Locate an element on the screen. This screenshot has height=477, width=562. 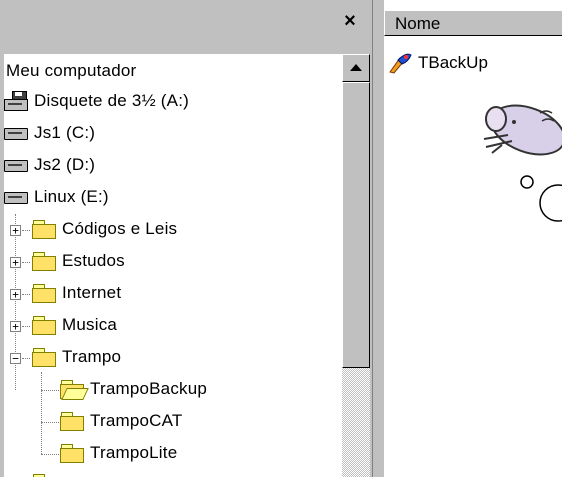
tree-item-label: Js2 (D:) is located at coordinates (65, 164).